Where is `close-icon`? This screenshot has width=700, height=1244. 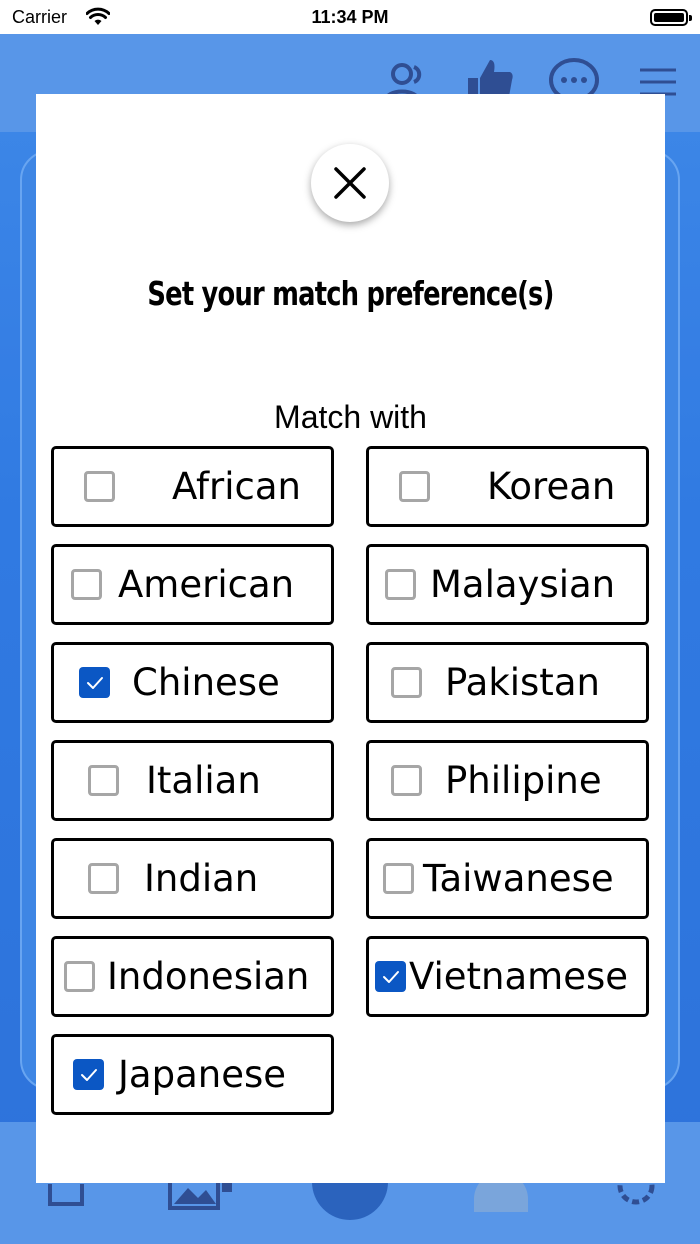
close-icon is located at coordinates (350, 183).